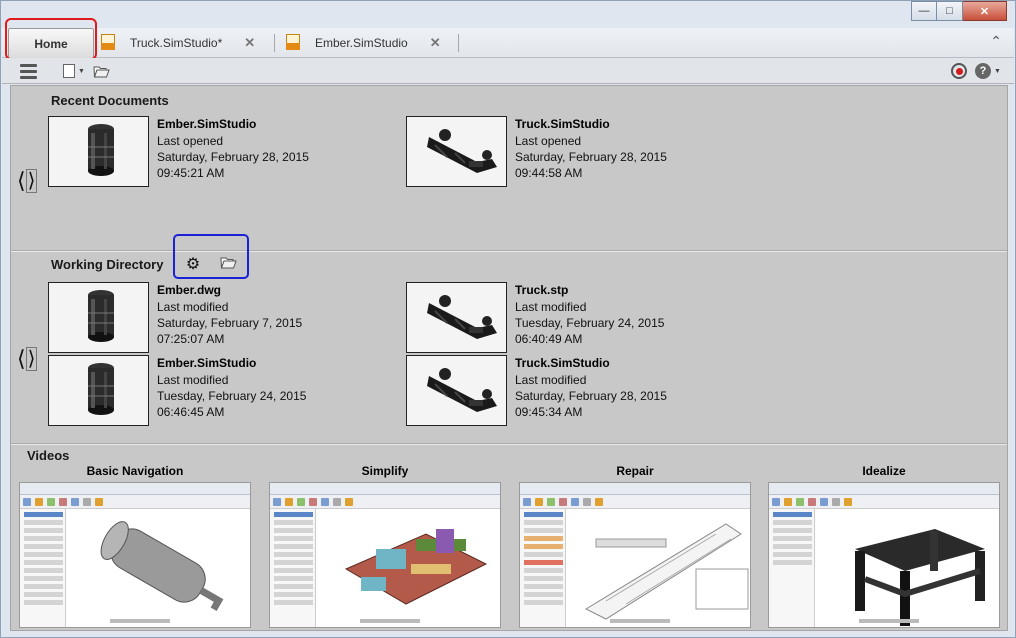 The width and height of the screenshot is (1016, 638). I want to click on chevron-up-icon: ⌃, so click(996, 41).